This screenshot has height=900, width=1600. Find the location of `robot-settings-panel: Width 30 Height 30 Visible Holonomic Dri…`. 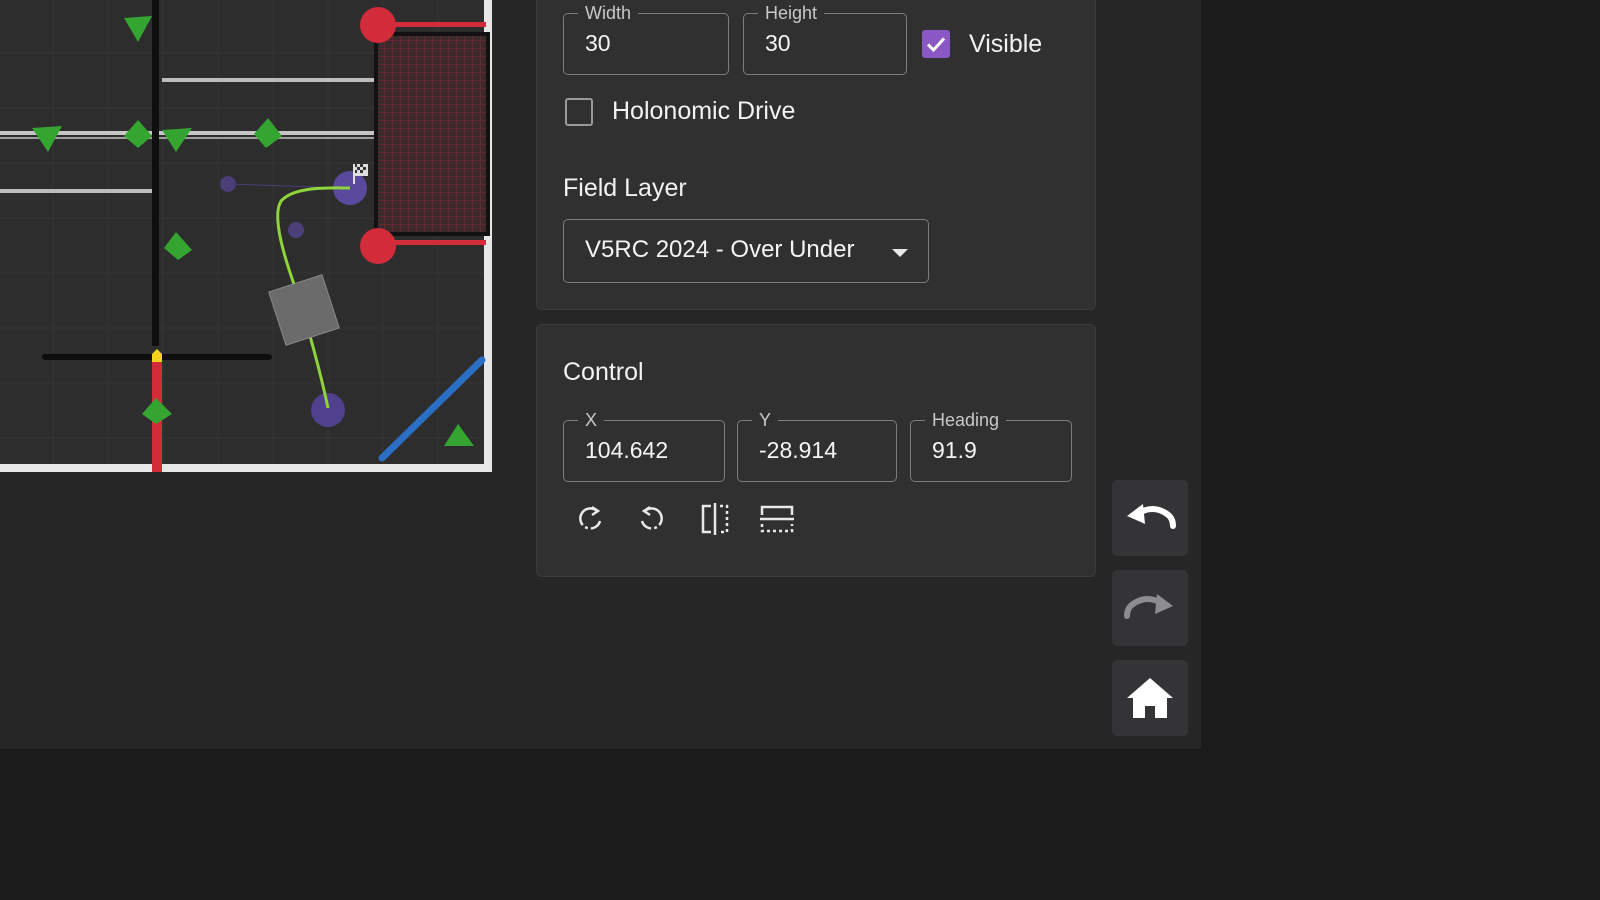

robot-settings-panel: Width 30 Height 30 Visible Holonomic Dri… is located at coordinates (816, 155).